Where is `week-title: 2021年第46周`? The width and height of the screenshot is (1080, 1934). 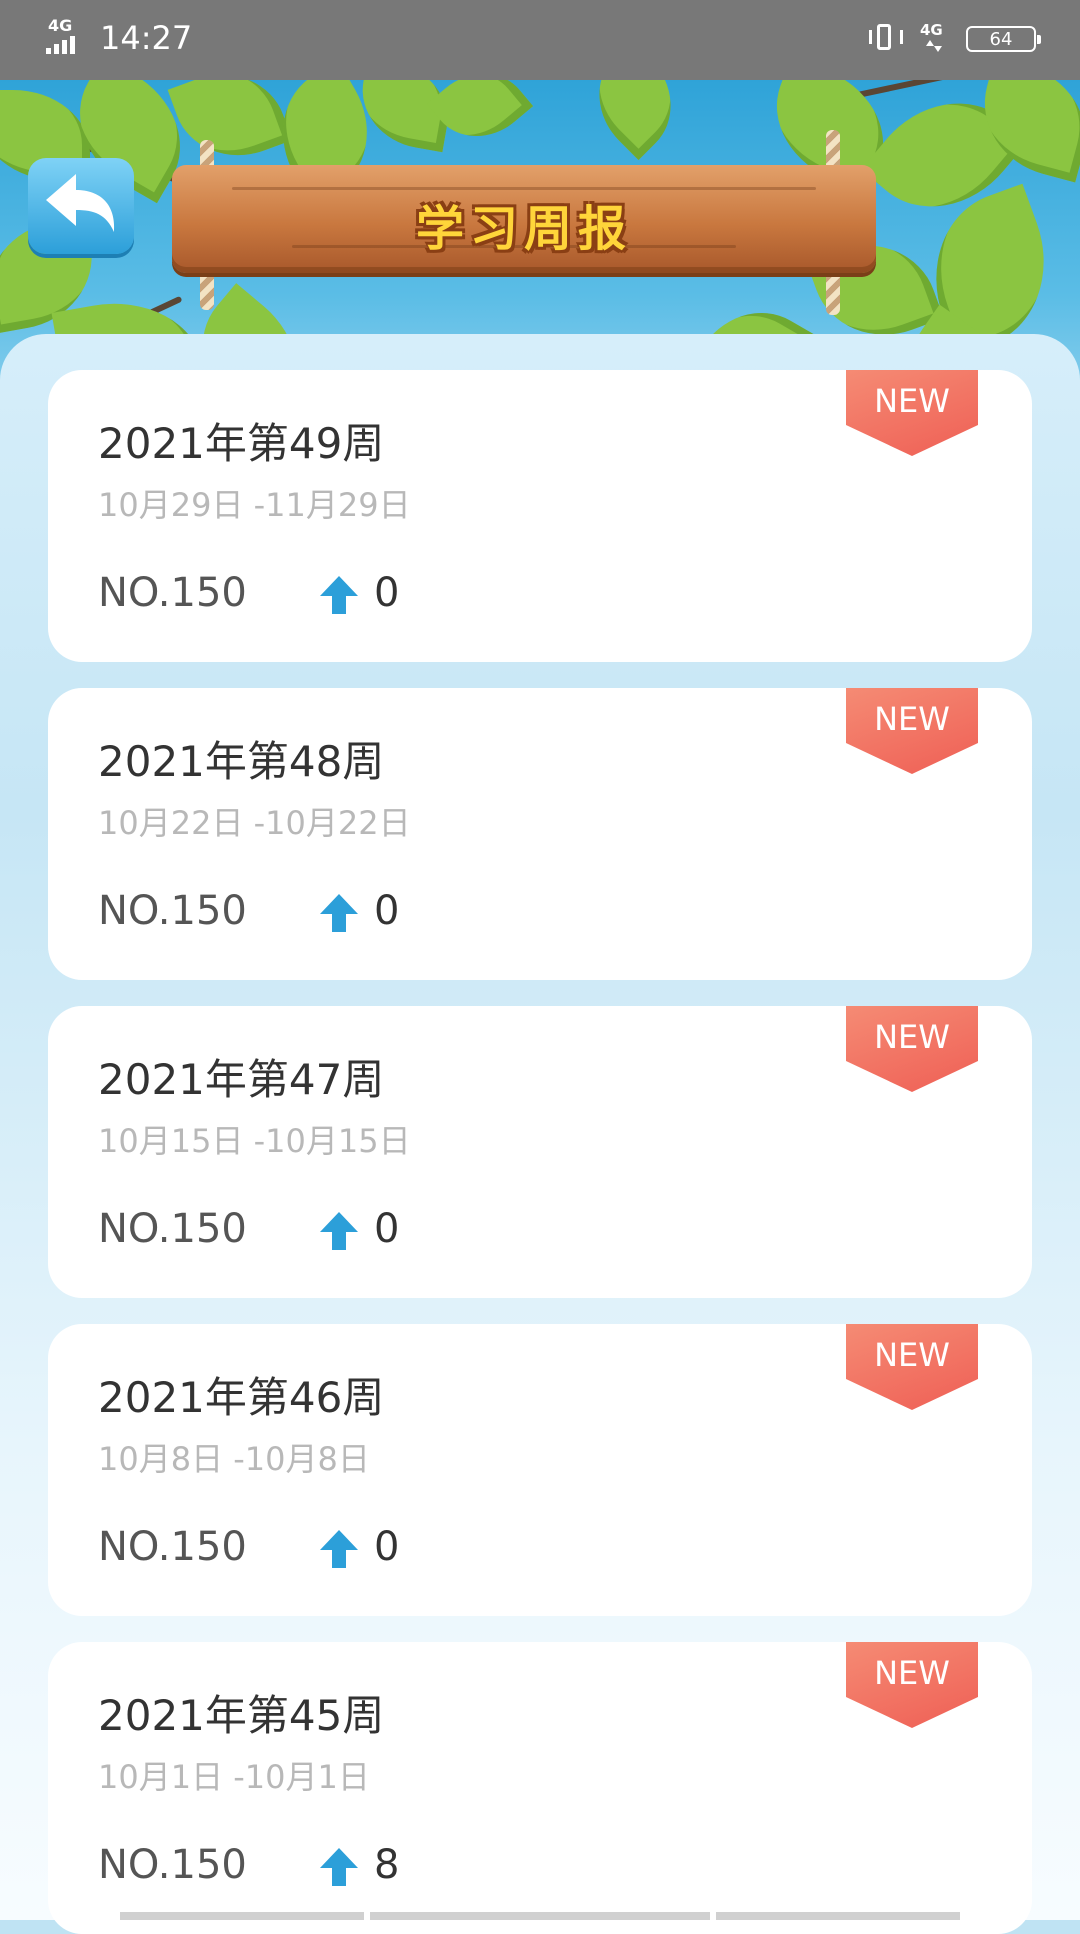 week-title: 2021年第46周 is located at coordinates (241, 1397).